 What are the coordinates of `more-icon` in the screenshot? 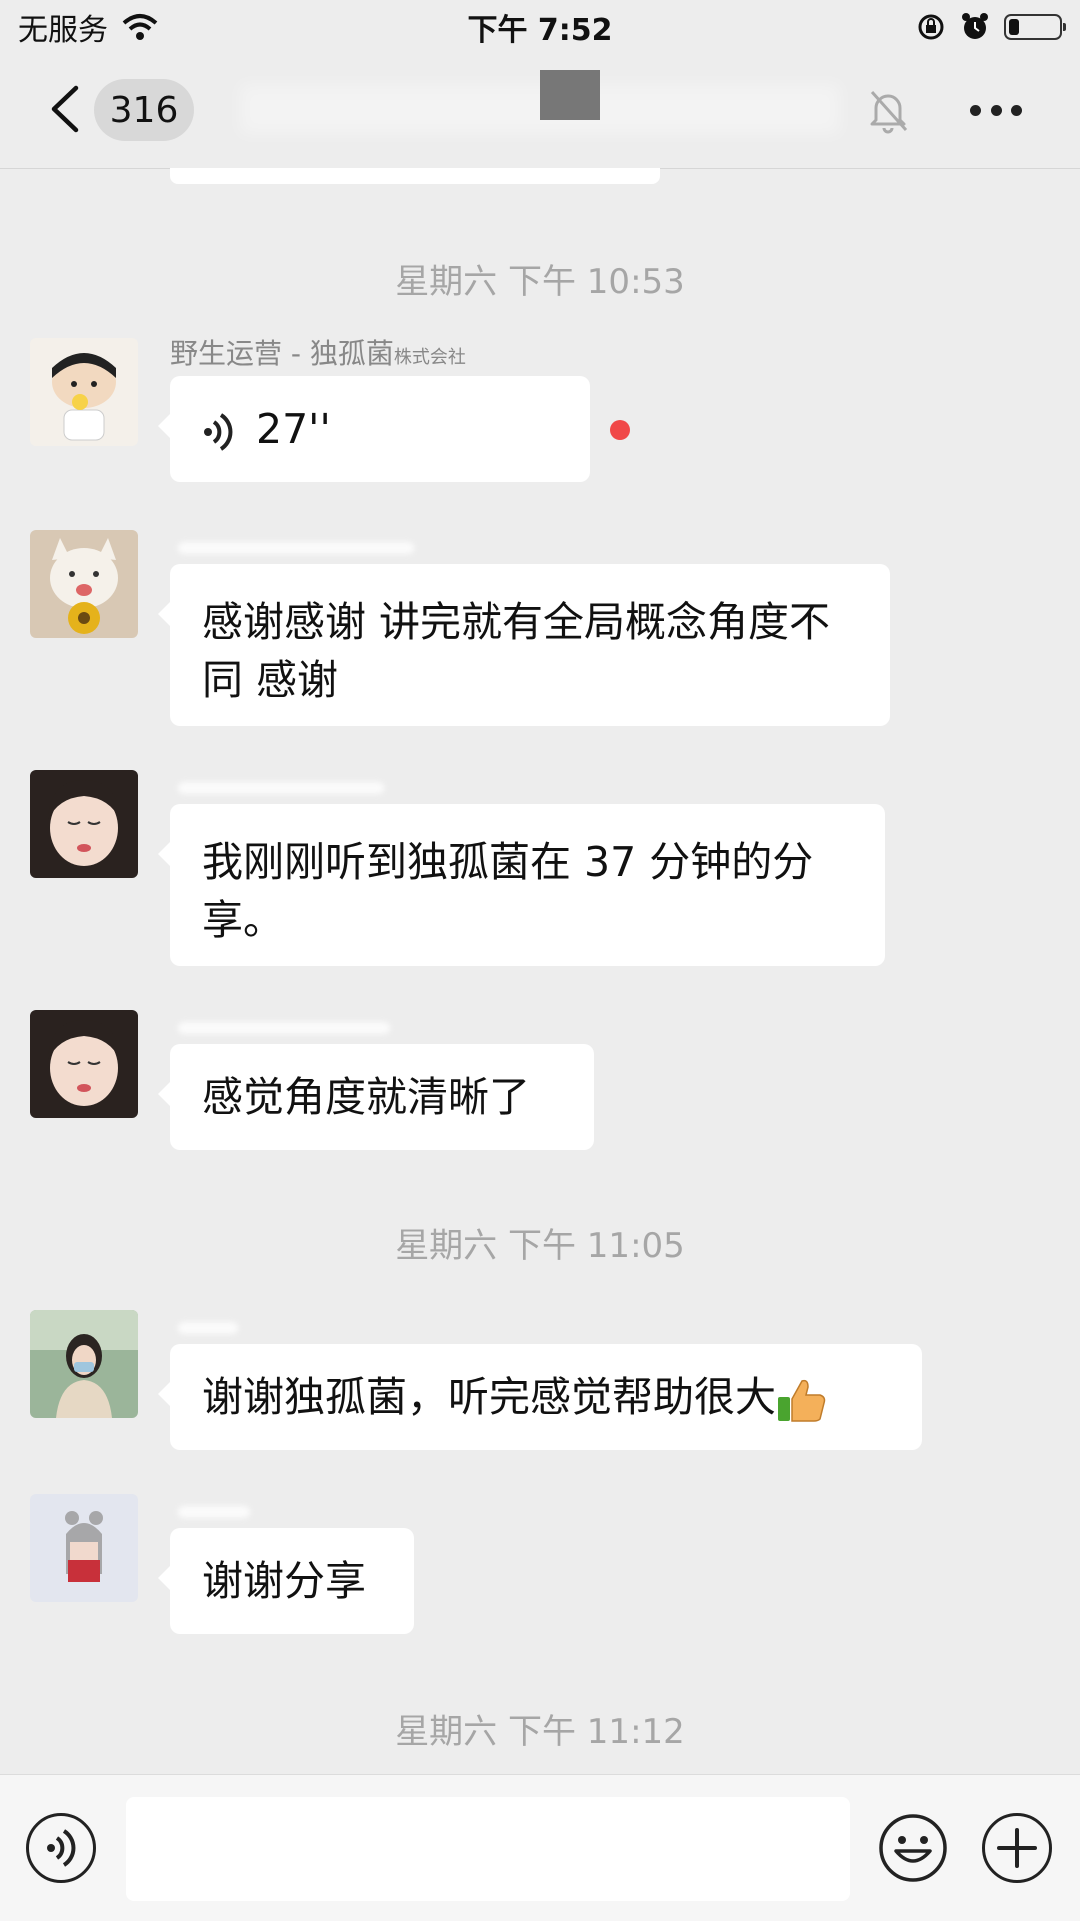 It's located at (996, 110).